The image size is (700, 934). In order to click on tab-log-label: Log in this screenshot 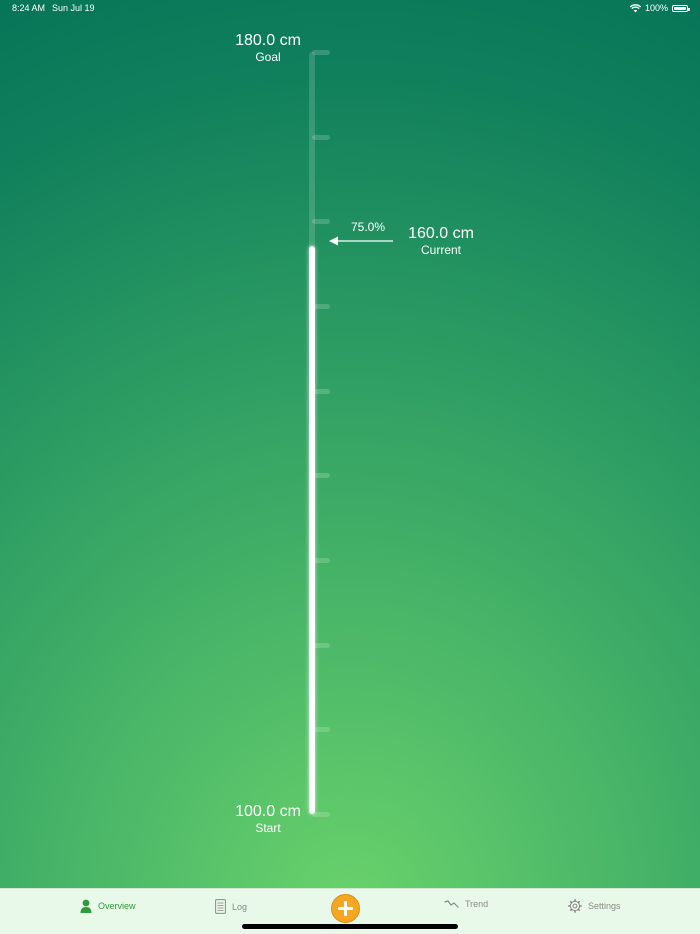, I will do `click(240, 906)`.